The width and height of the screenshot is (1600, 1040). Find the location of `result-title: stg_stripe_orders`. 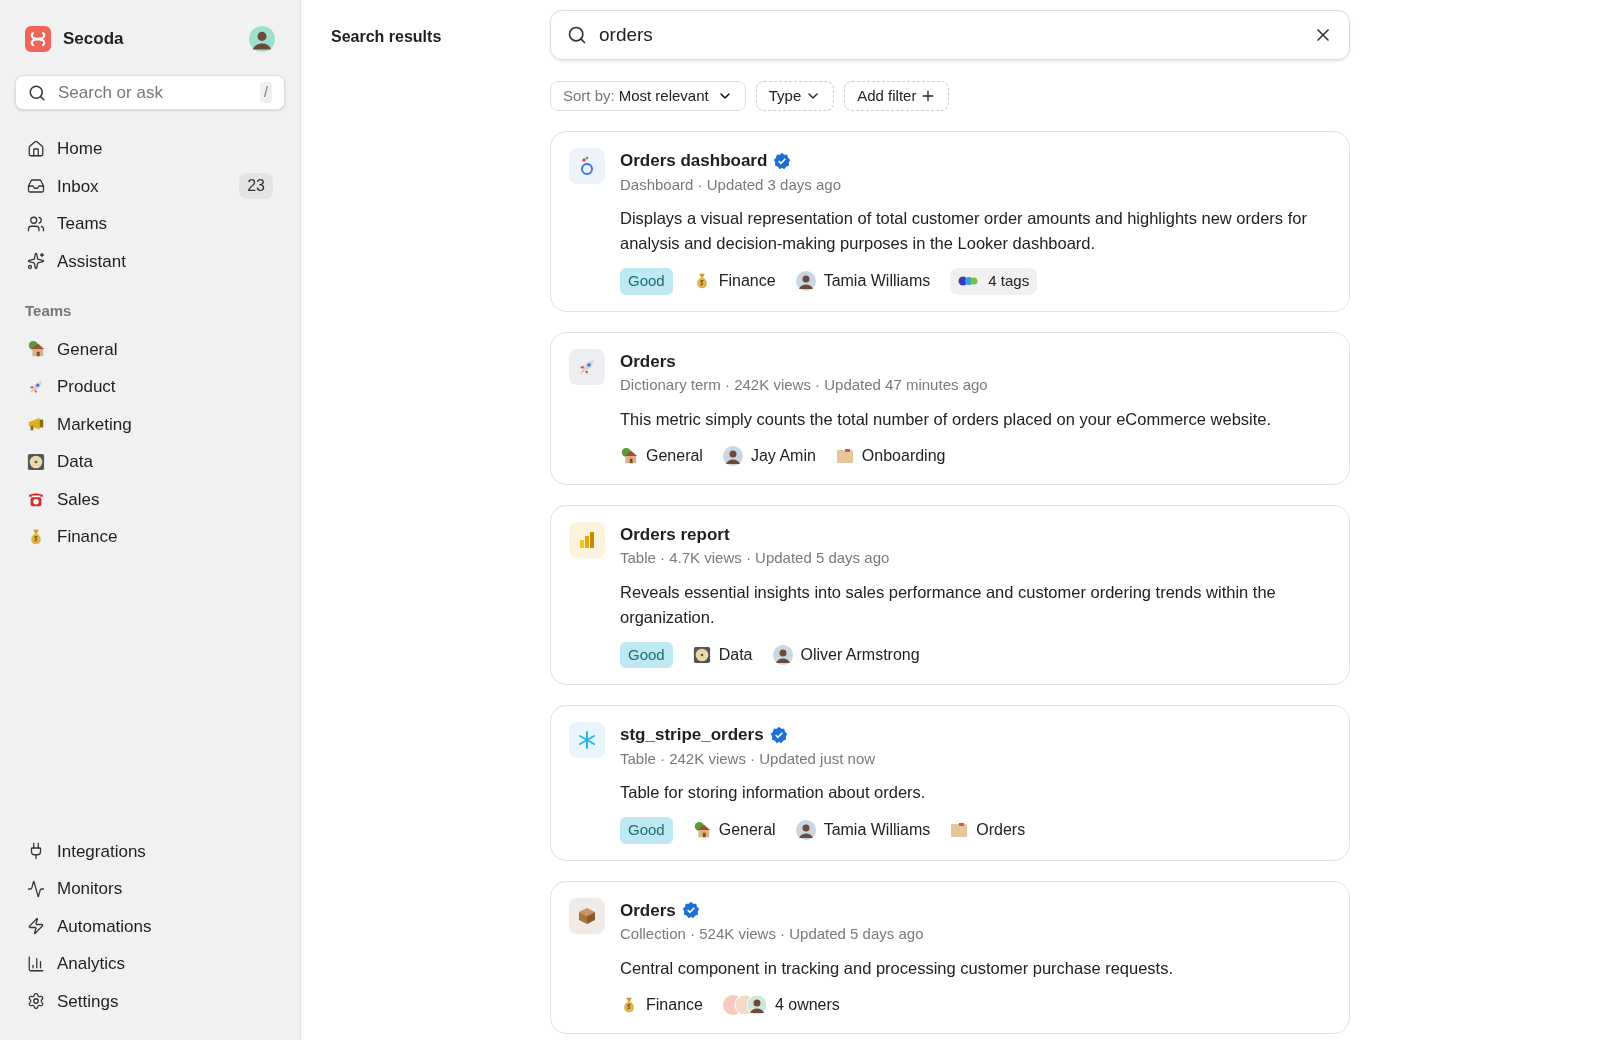

result-title: stg_stripe_orders is located at coordinates (692, 735).